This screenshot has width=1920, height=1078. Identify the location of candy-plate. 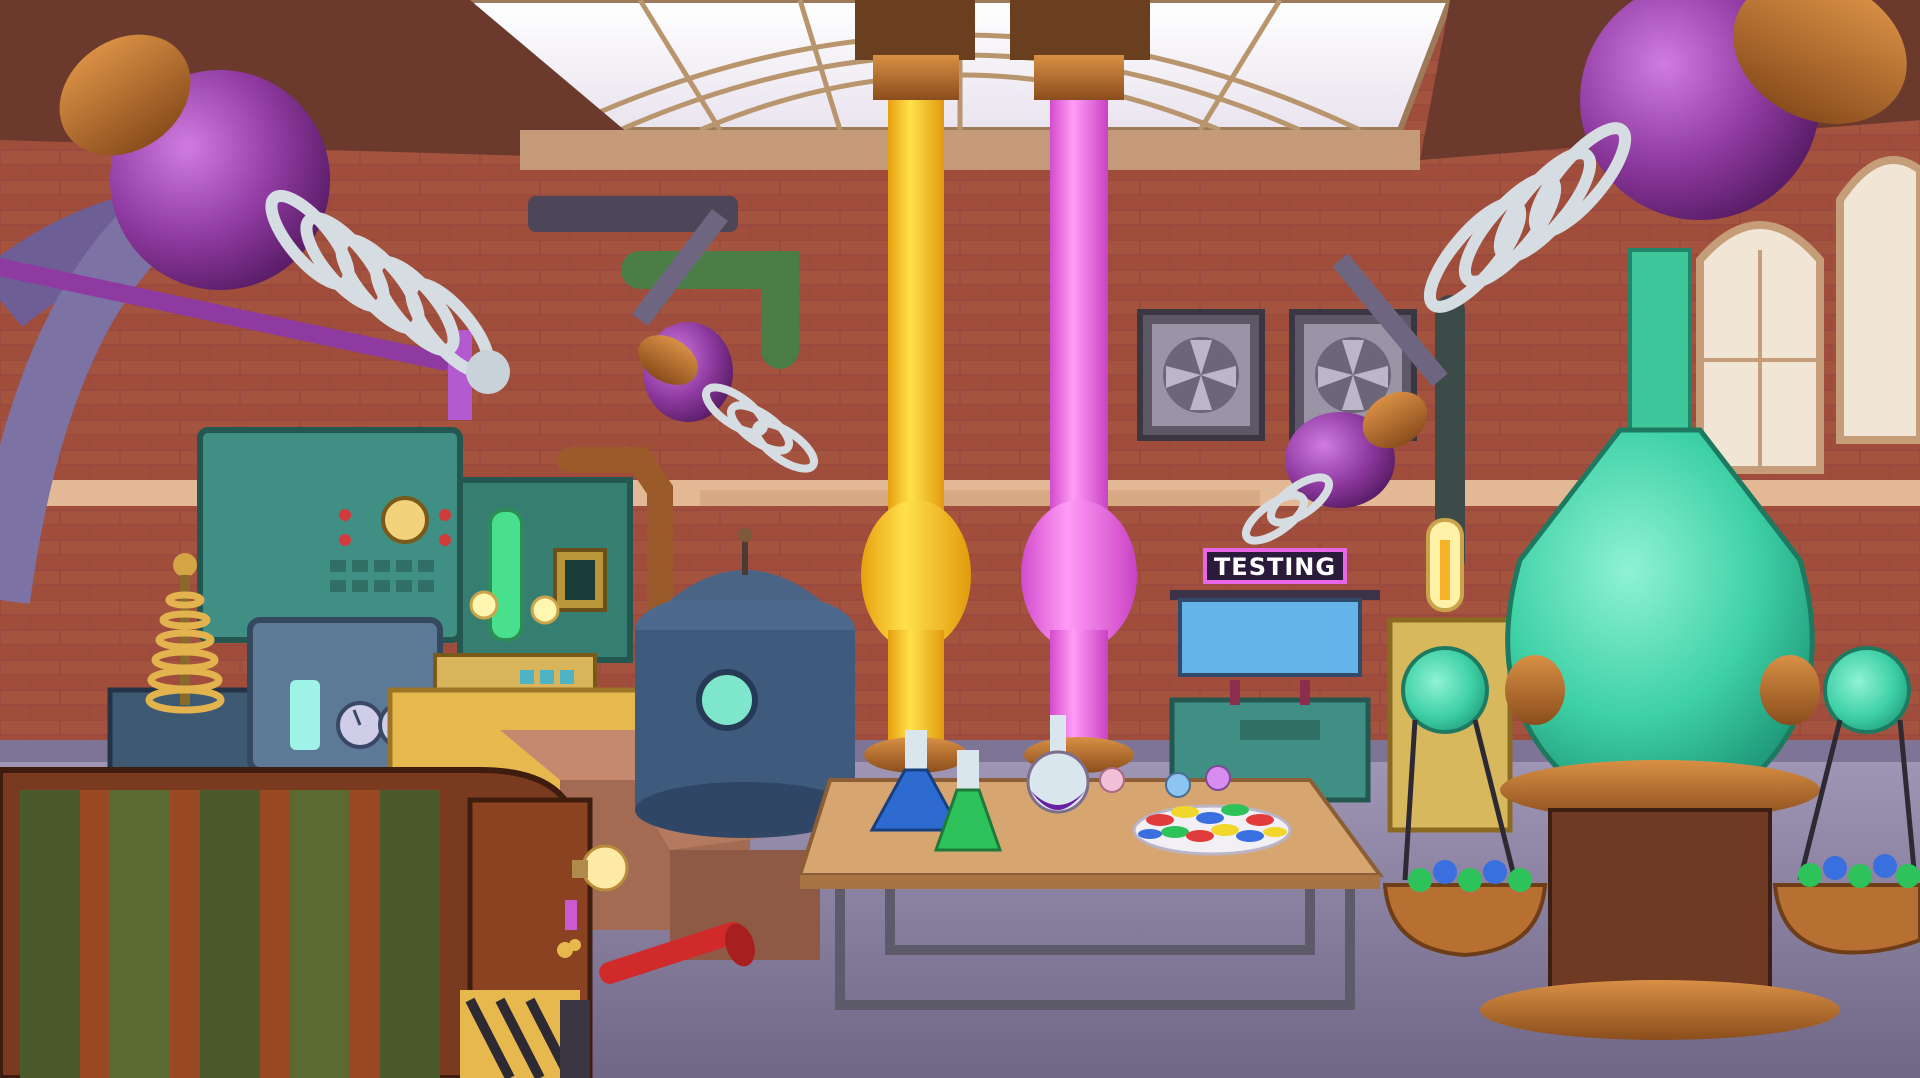
(1212, 830).